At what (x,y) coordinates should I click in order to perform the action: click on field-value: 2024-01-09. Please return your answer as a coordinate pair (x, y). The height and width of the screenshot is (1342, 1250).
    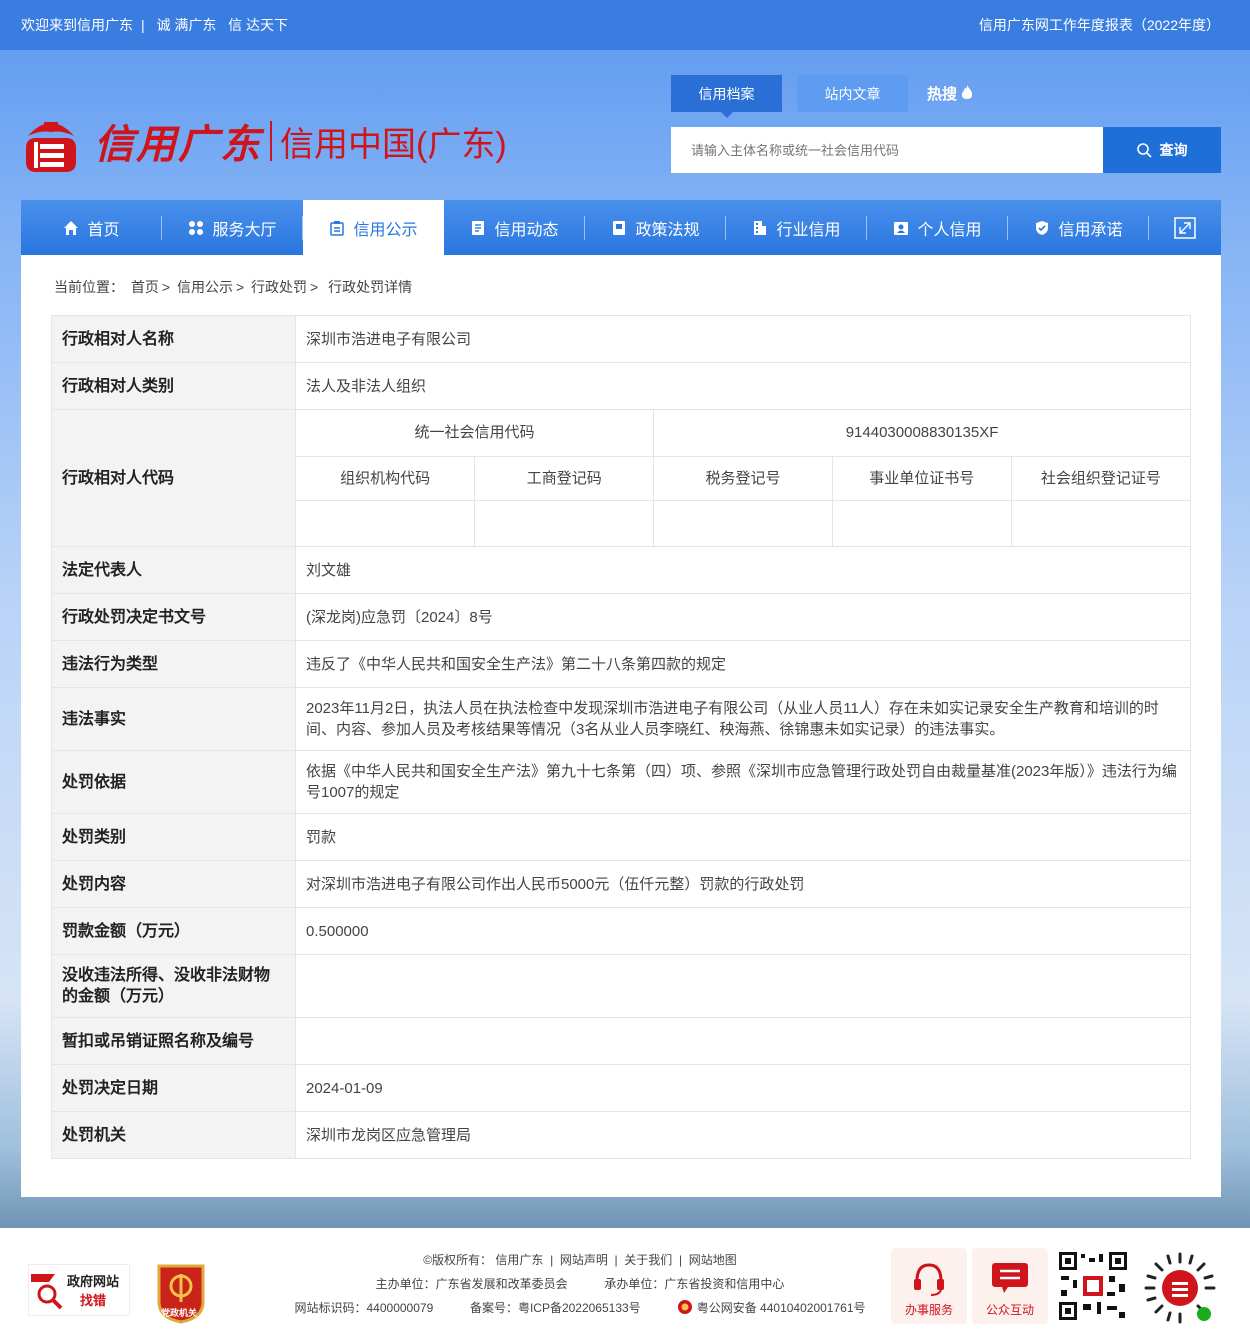
    Looking at the image, I should click on (743, 1088).